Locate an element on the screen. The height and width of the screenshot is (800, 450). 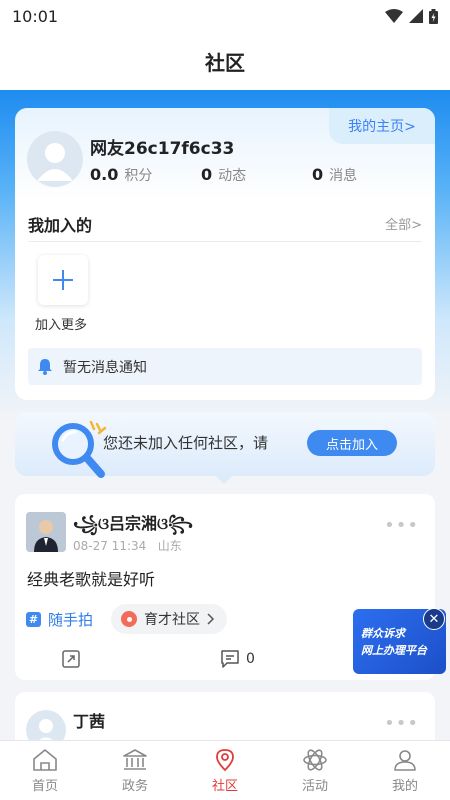
default-avatar-icon is located at coordinates (55, 162).